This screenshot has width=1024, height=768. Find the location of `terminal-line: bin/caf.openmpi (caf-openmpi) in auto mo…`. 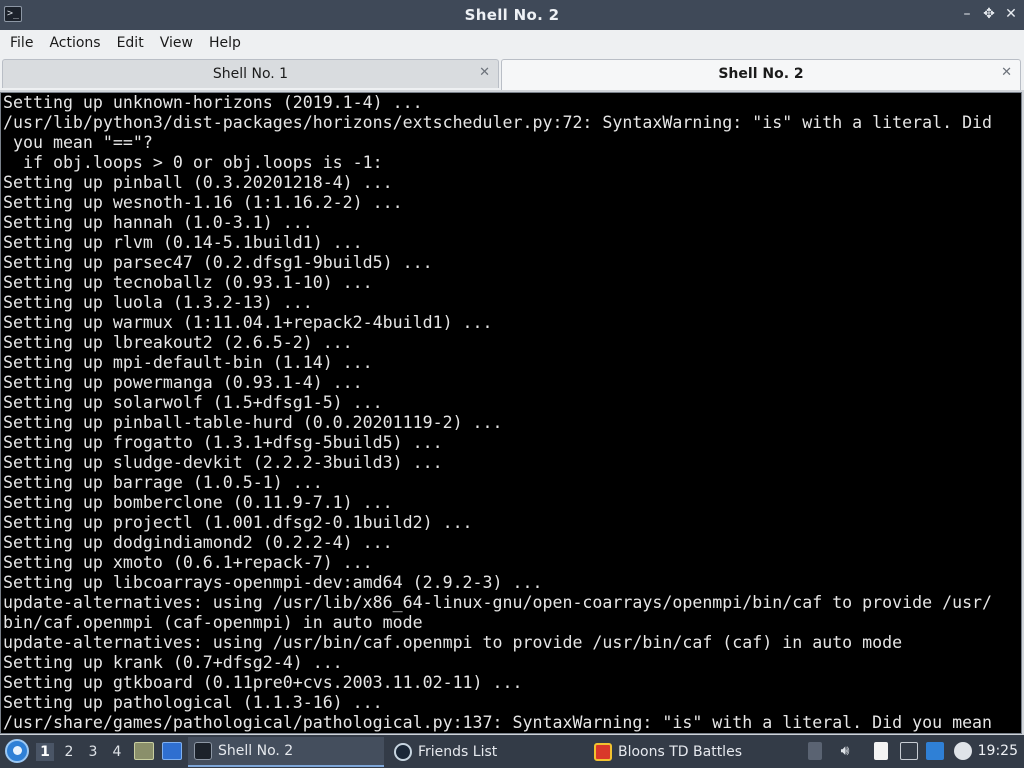

terminal-line: bin/caf.openmpi (caf-openmpi) in auto mo… is located at coordinates (213, 622).